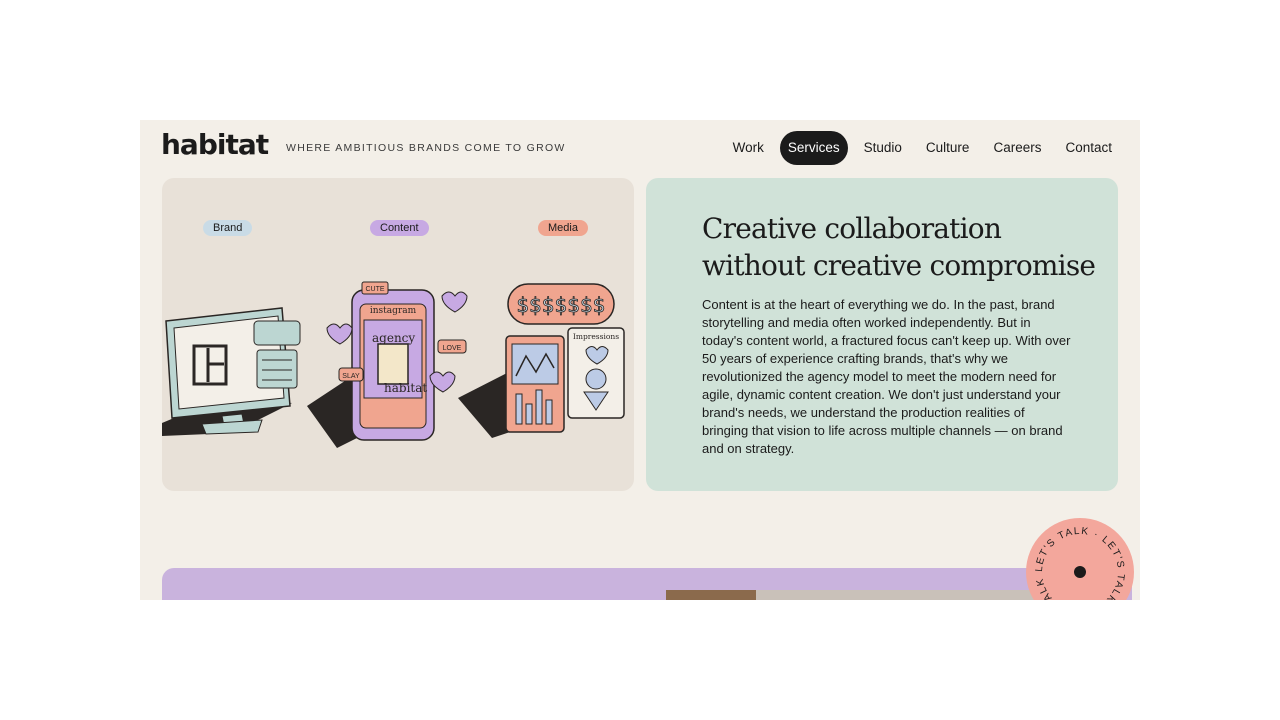 The height and width of the screenshot is (720, 1280). What do you see at coordinates (899, 265) in the screenshot?
I see `headline-line-2: without creative compromise` at bounding box center [899, 265].